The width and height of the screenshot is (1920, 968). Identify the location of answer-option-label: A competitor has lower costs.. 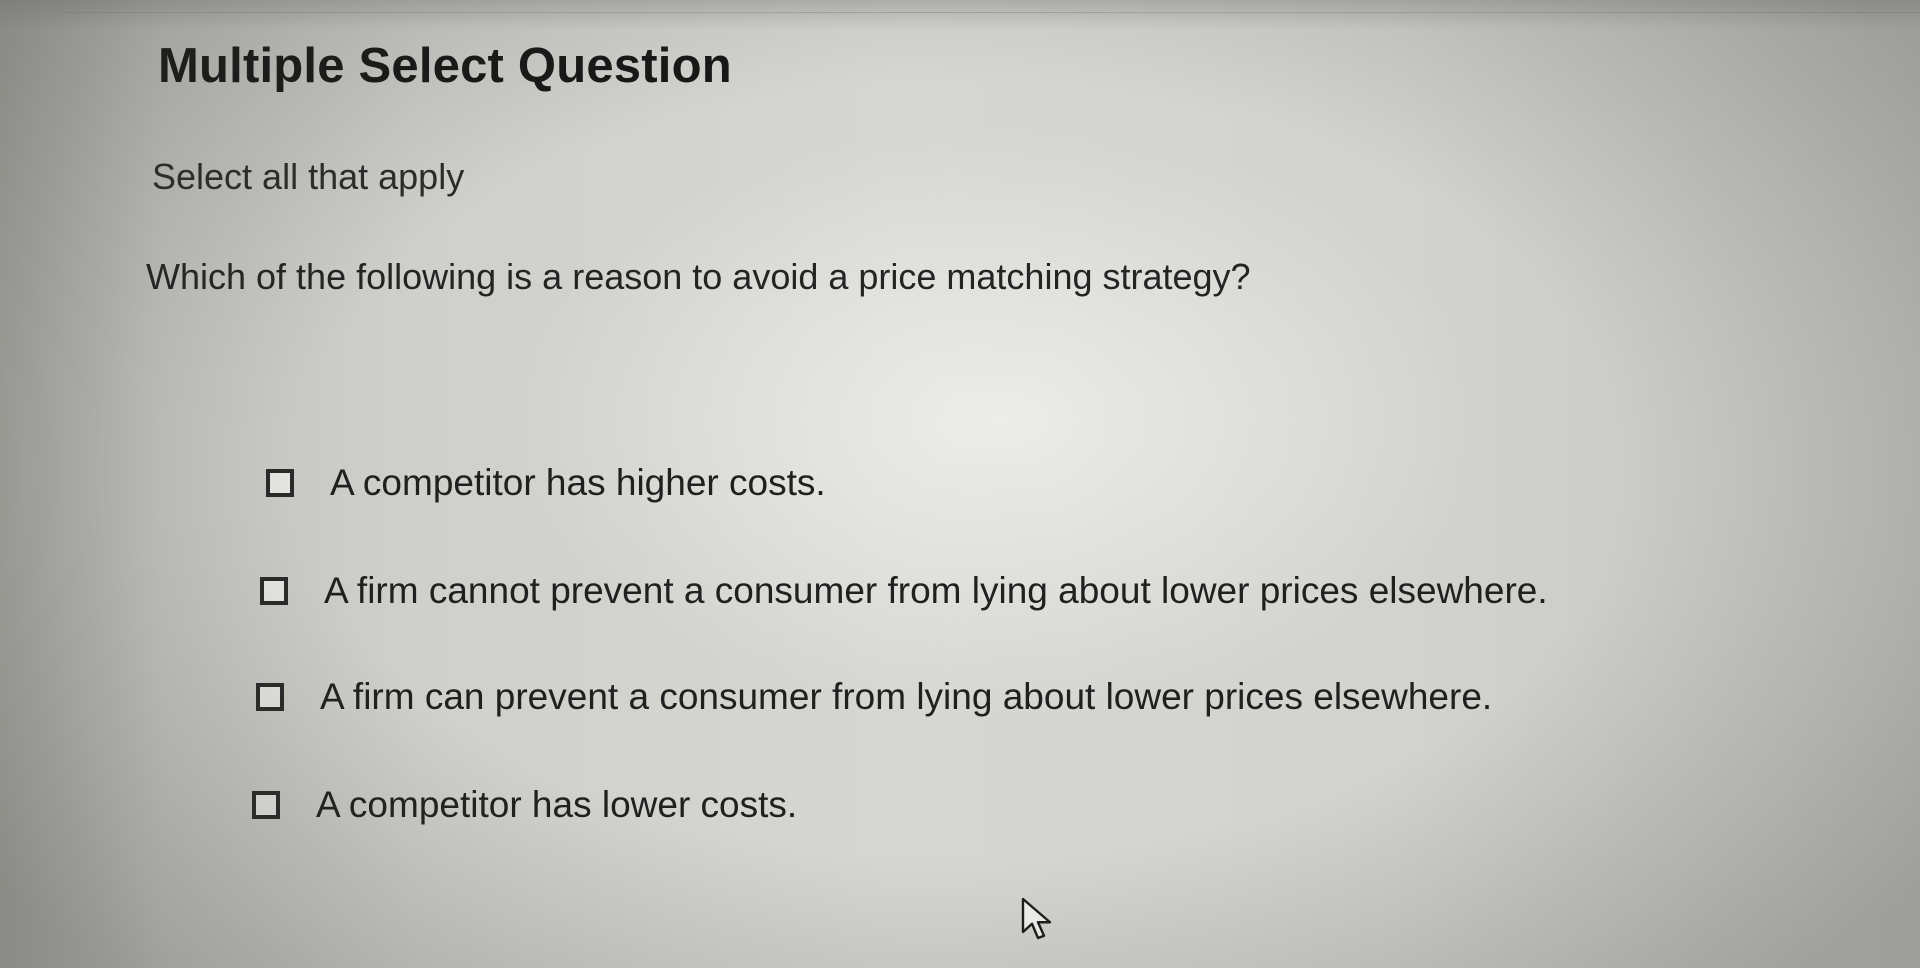
(557, 804).